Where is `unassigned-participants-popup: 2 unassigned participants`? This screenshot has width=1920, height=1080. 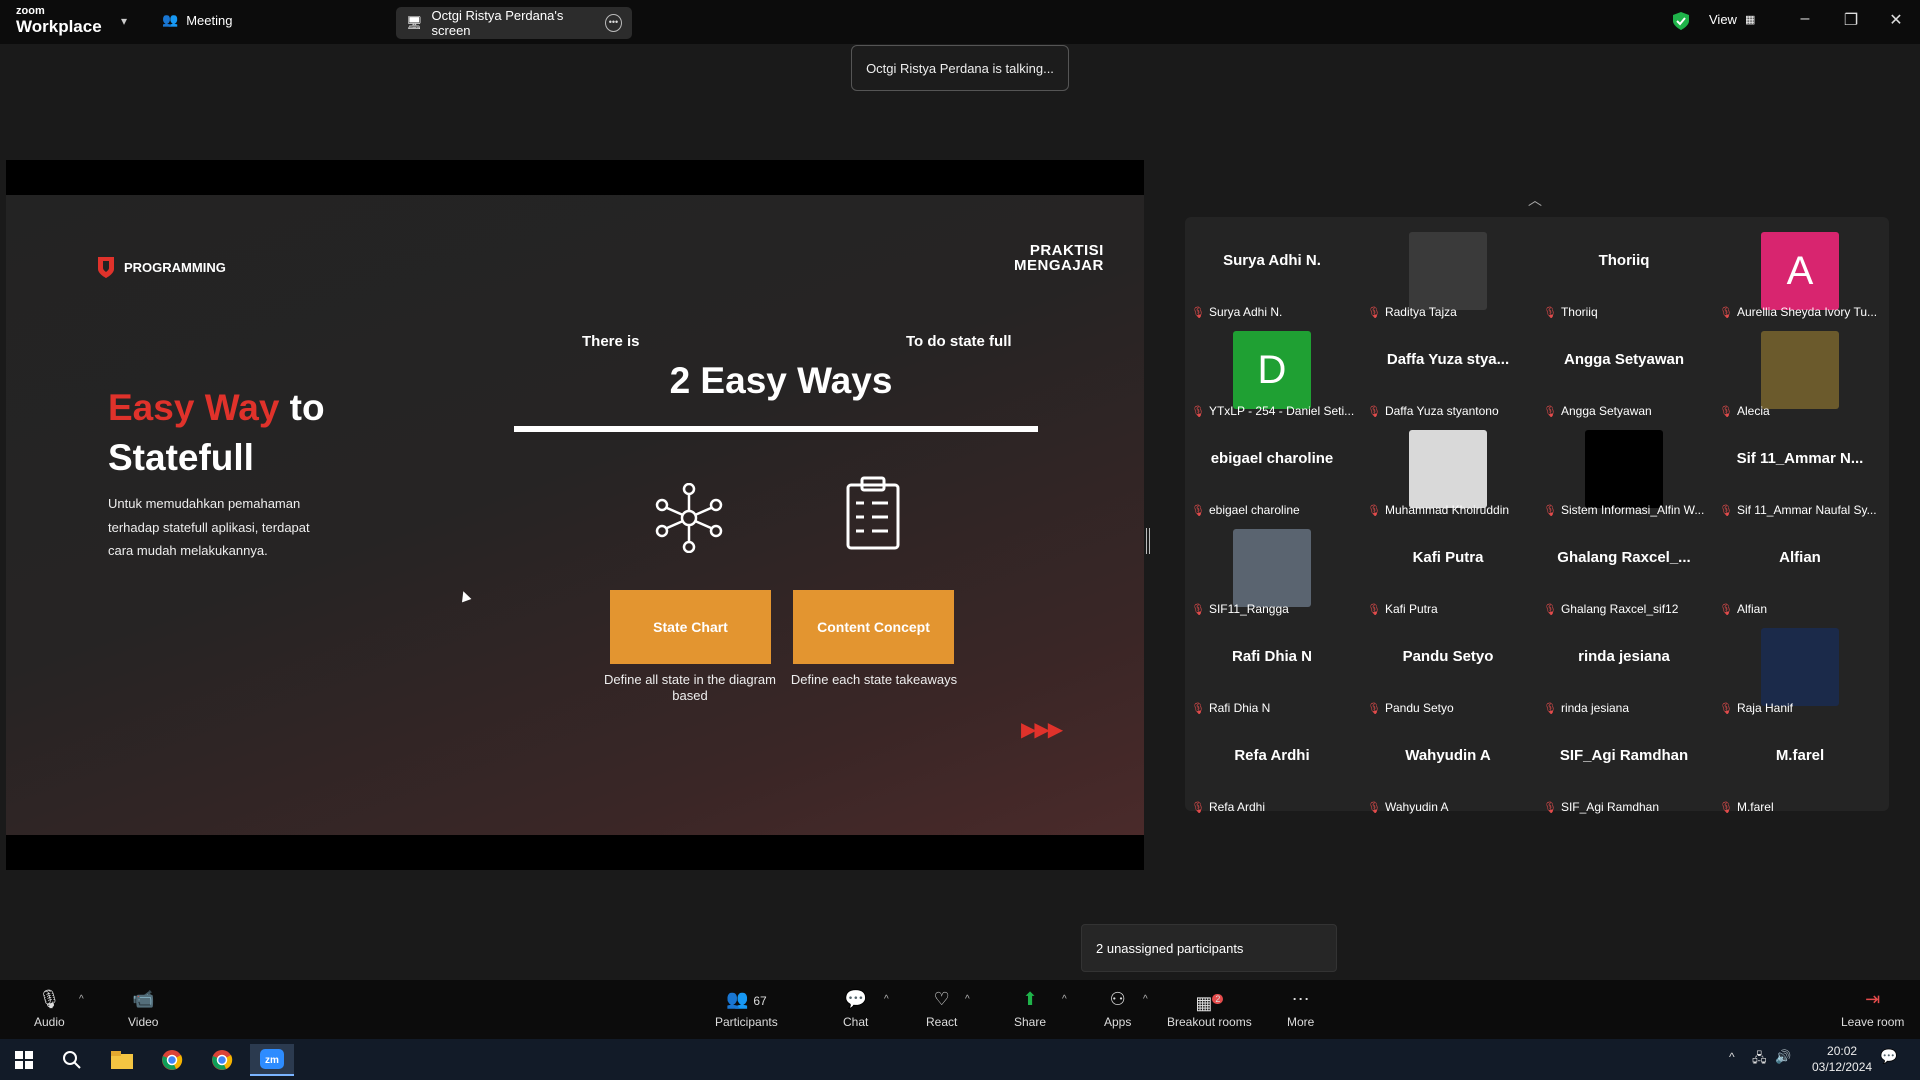 unassigned-participants-popup: 2 unassigned participants is located at coordinates (1209, 948).